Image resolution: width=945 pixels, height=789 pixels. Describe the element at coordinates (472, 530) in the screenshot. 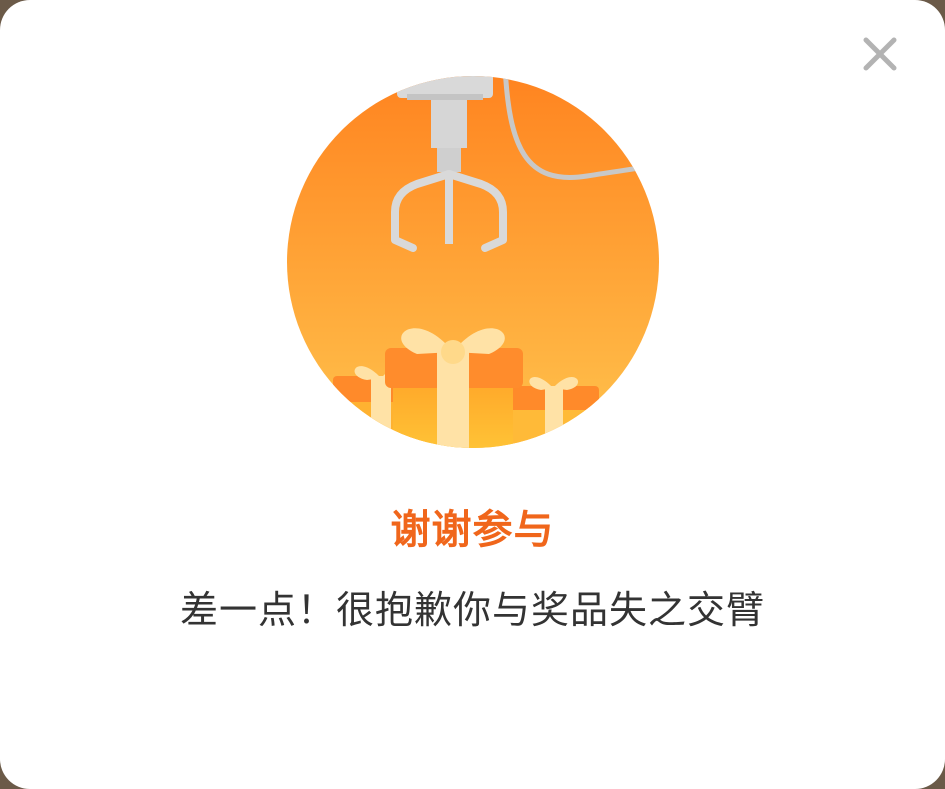

I see `result-title: 谢谢参与` at that location.